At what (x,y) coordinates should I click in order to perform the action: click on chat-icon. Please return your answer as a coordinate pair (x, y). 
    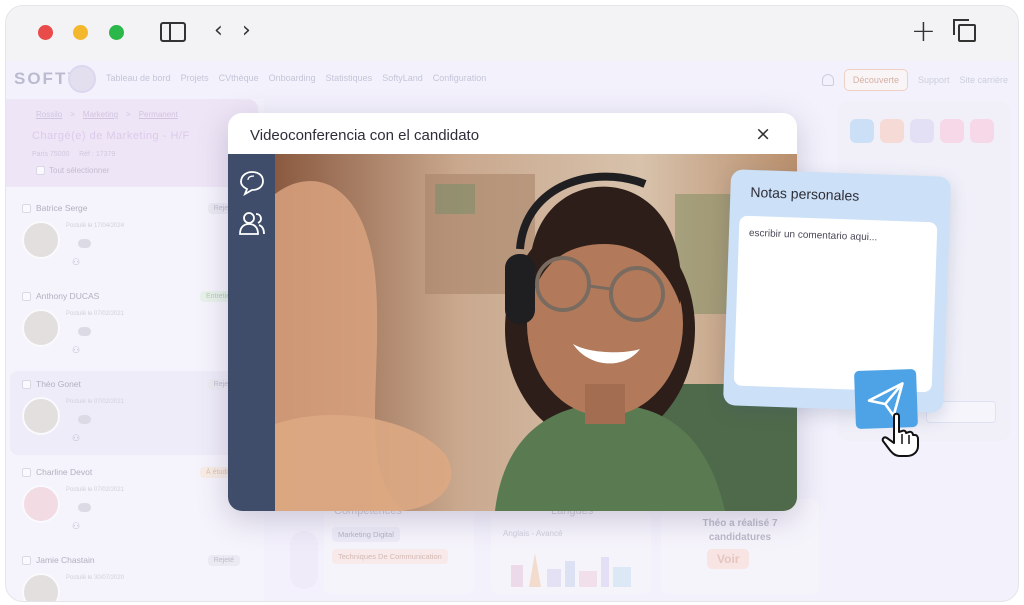
    Looking at the image, I should click on (252, 183).